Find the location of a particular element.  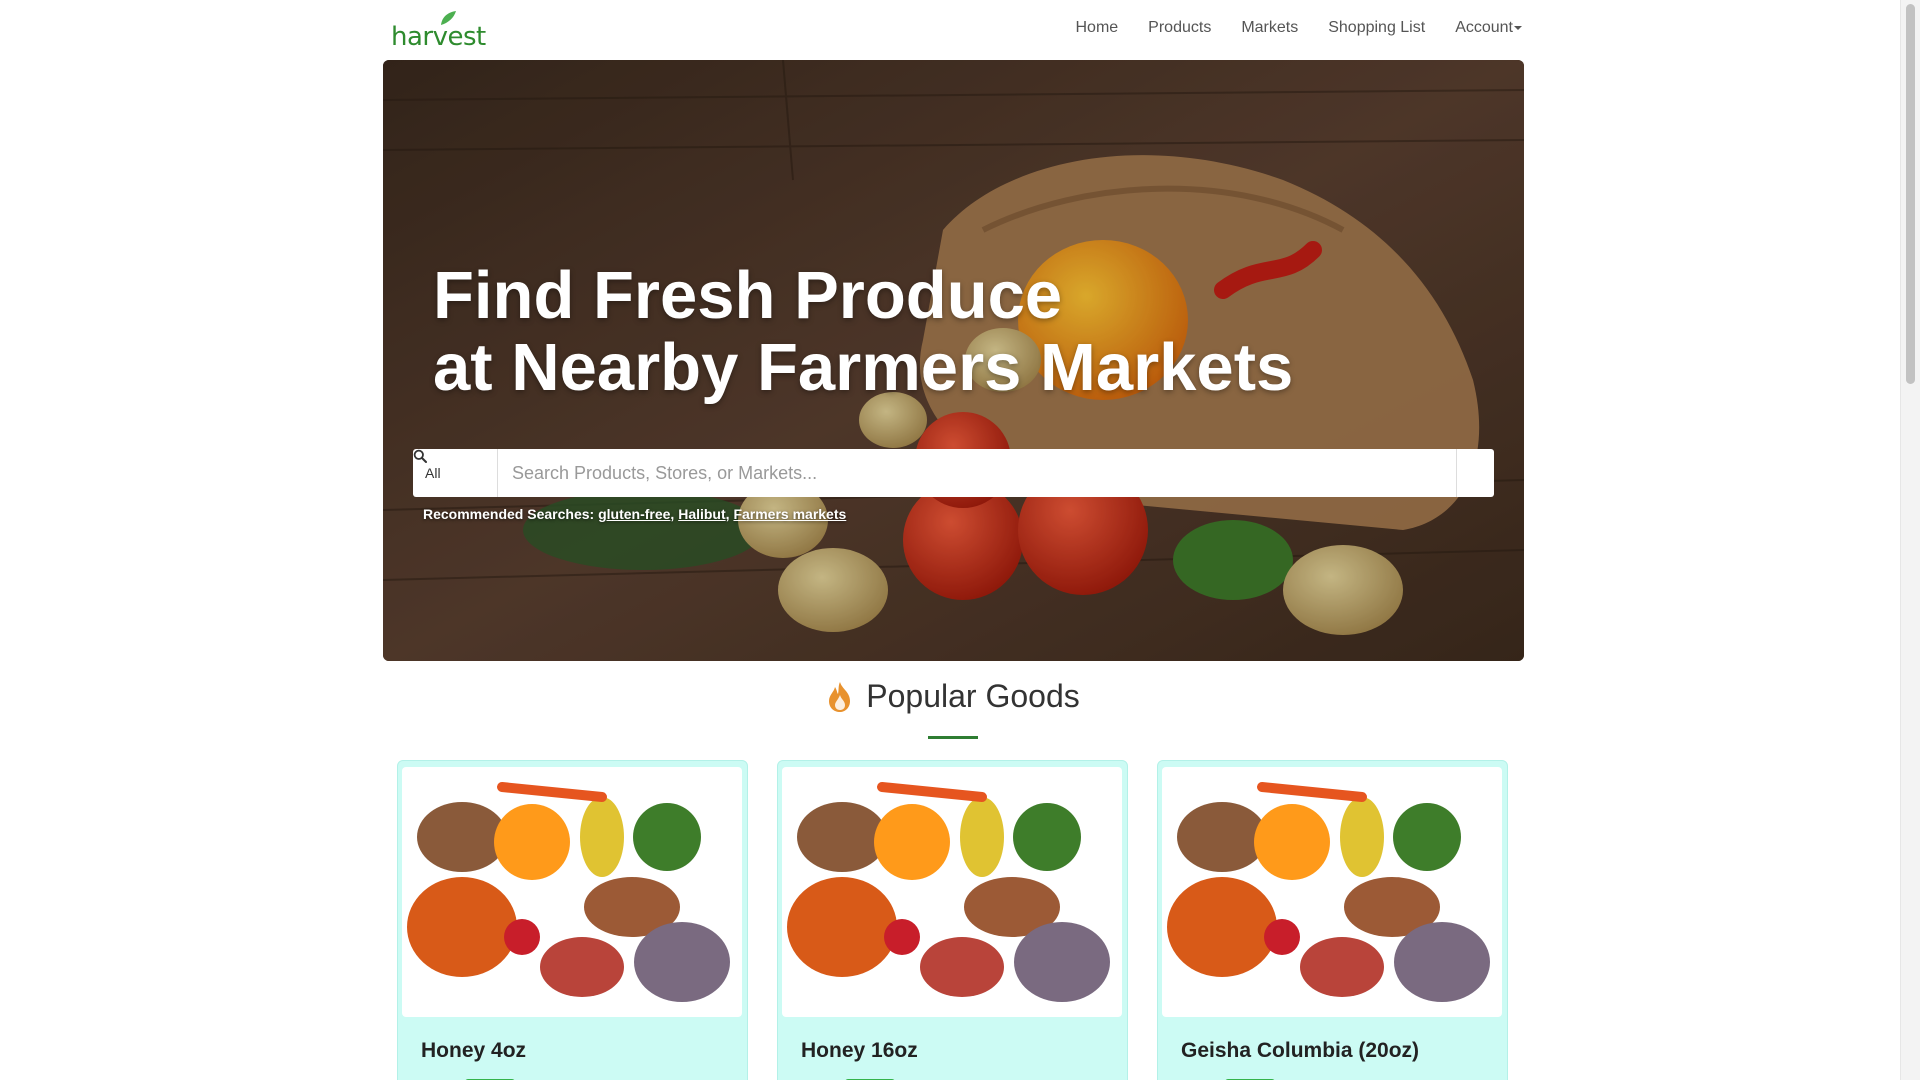

hero-title-line-1: Find Fresh Produce is located at coordinates (748, 295).